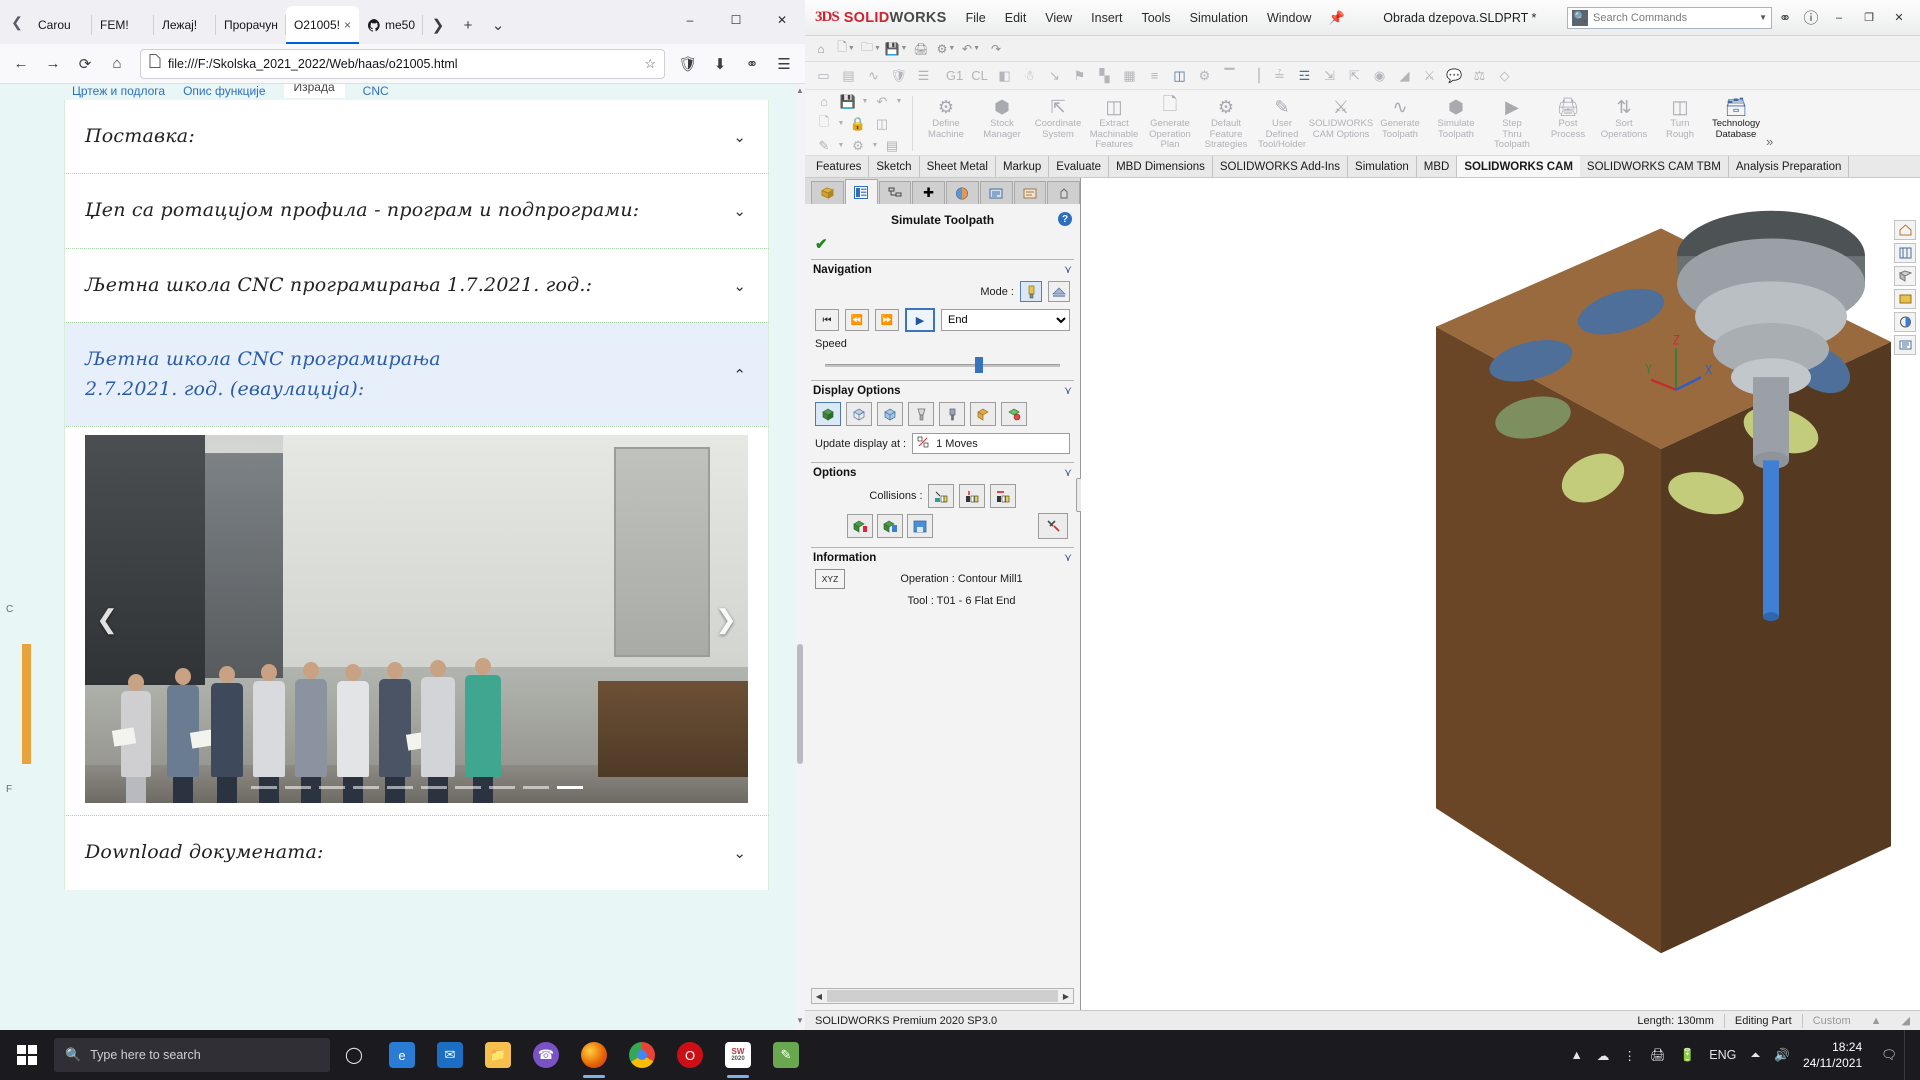 The width and height of the screenshot is (1920, 1080). I want to click on tab-solidworks-cam-tbm: SOLIDWORKS CAM TBM, so click(1654, 166).